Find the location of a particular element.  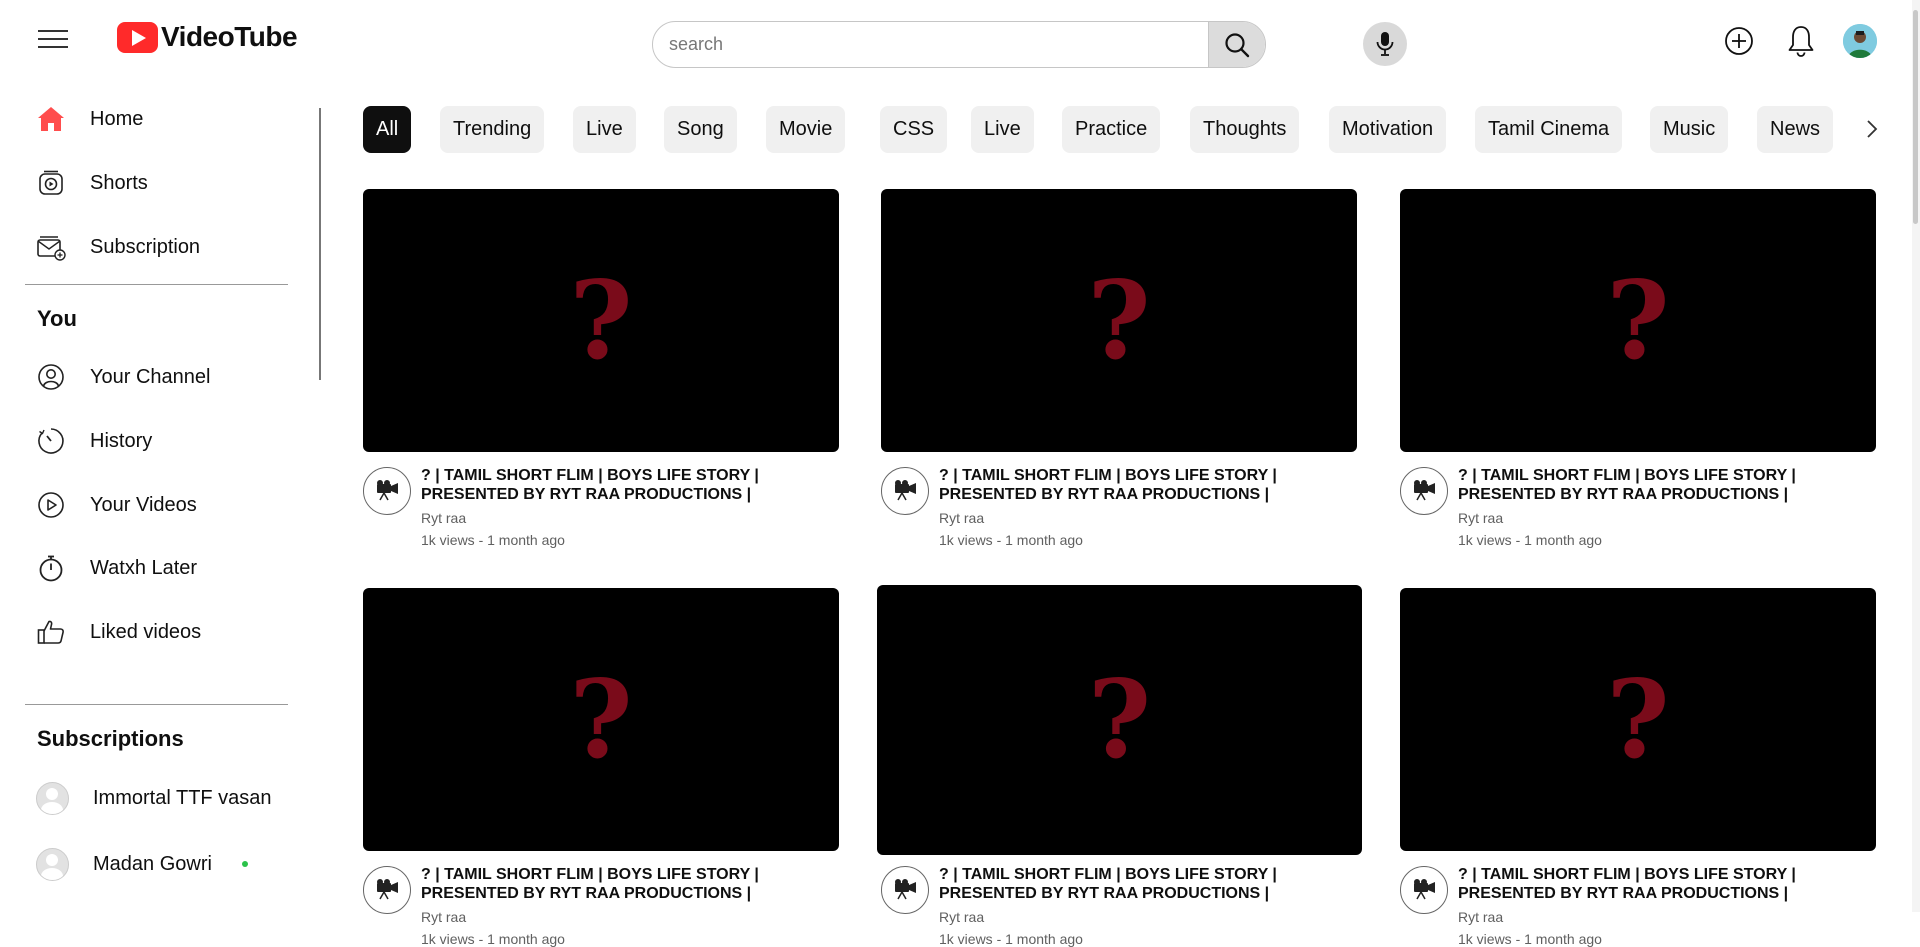

live-indicator-dot is located at coordinates (244, 864).